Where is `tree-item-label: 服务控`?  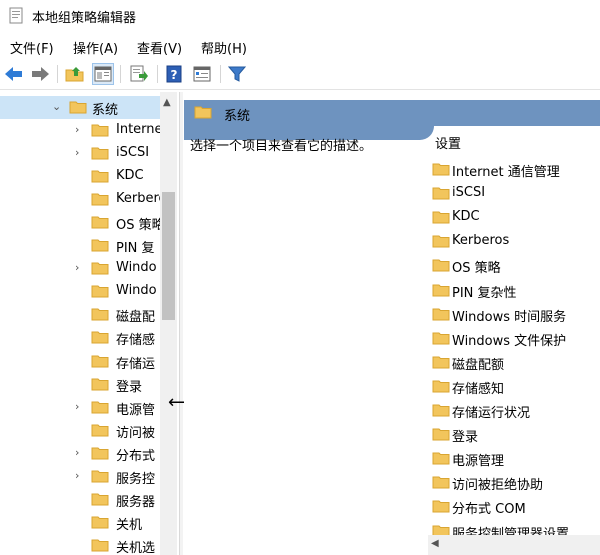 tree-item-label: 服务控 is located at coordinates (136, 479).